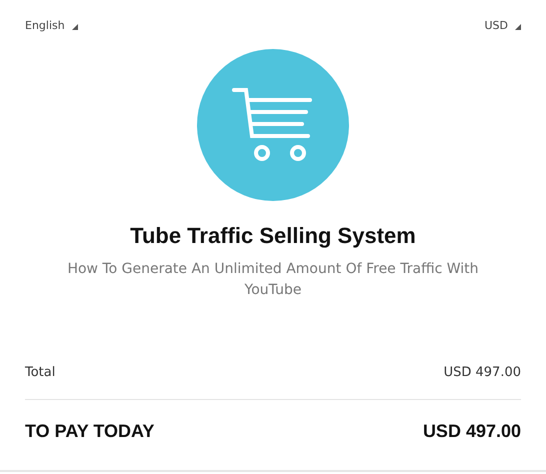 The image size is (546, 474). What do you see at coordinates (471, 431) in the screenshot?
I see `pay-today-value: USD 497.00` at bounding box center [471, 431].